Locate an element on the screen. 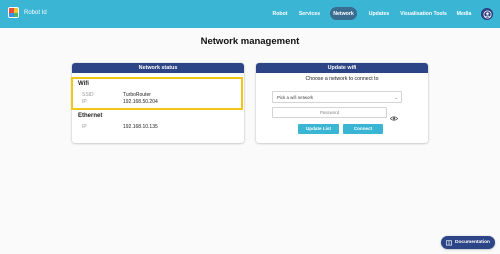 This screenshot has height=254, width=500. ethernet-section-title: Ethernet is located at coordinates (90, 116).